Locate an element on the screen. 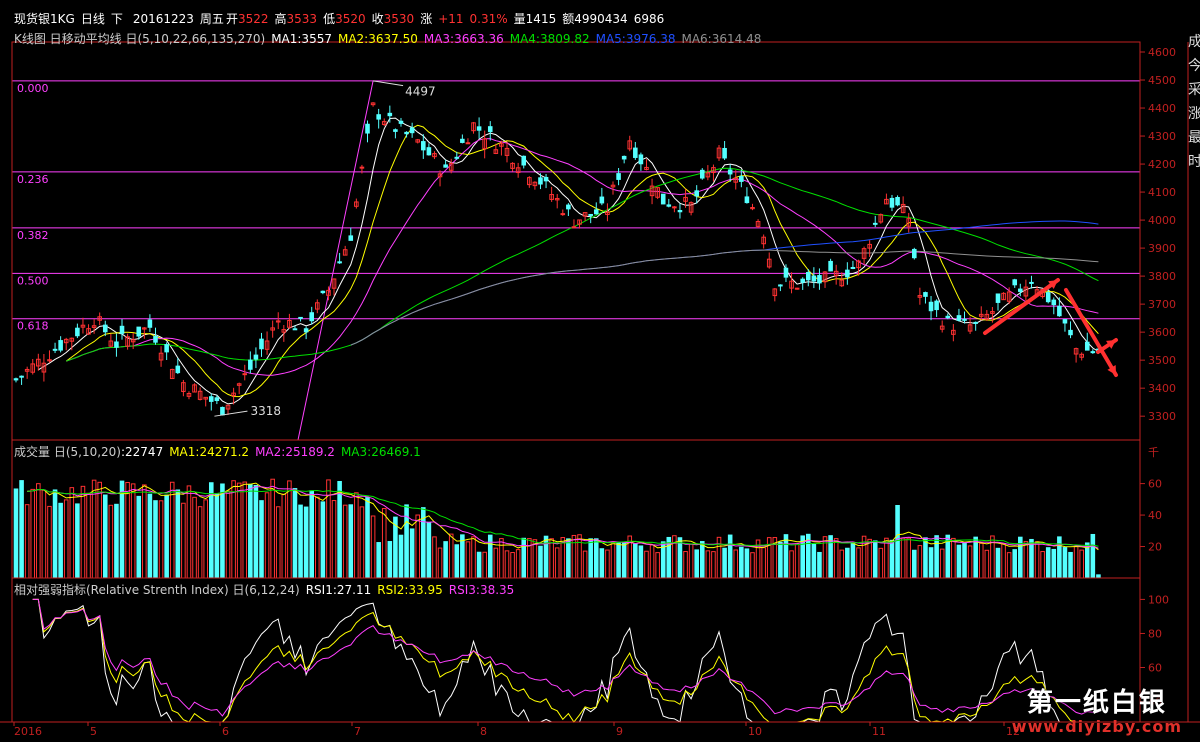  change-pct: 0.31% is located at coordinates (488, 19).